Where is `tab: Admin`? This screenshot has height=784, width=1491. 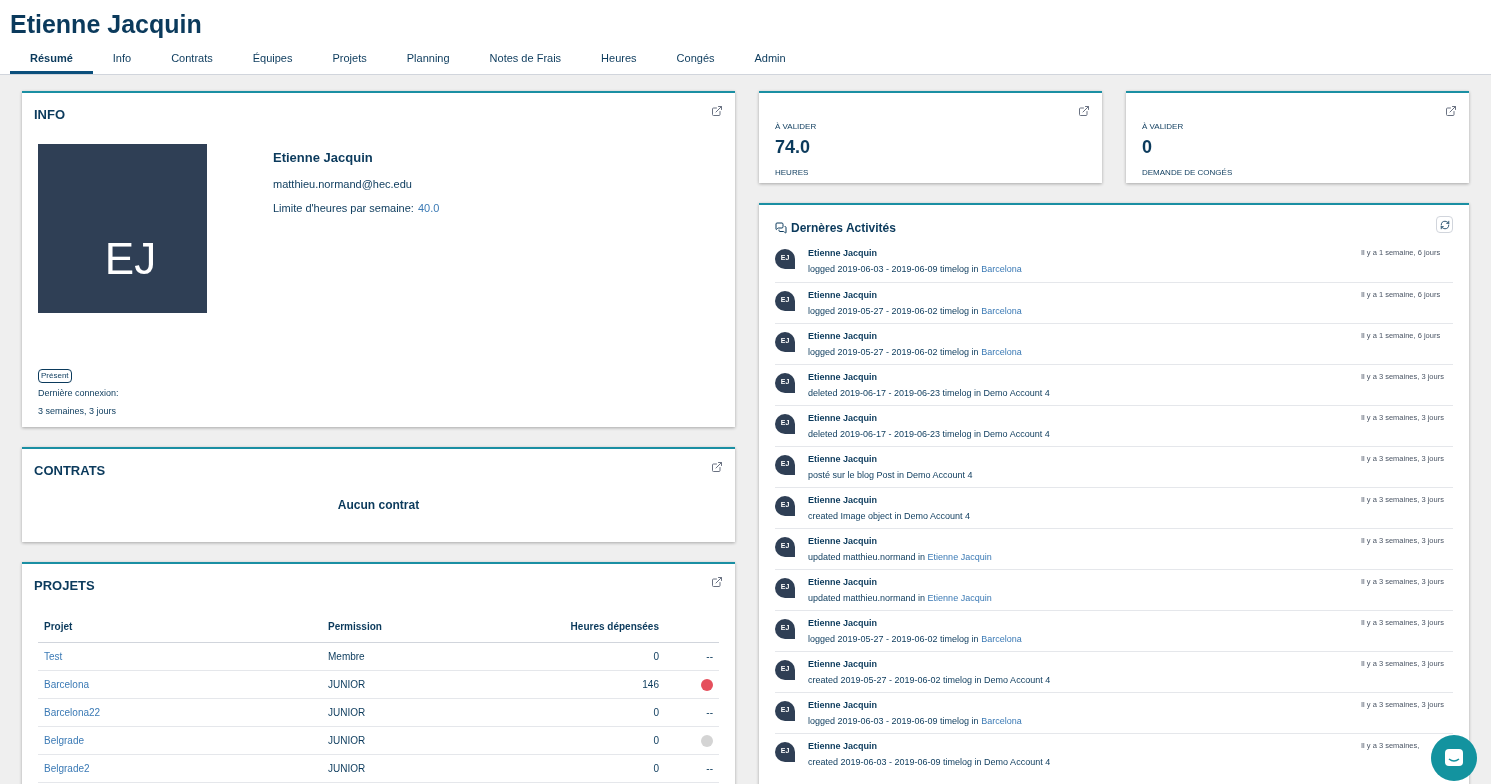 tab: Admin is located at coordinates (770, 60).